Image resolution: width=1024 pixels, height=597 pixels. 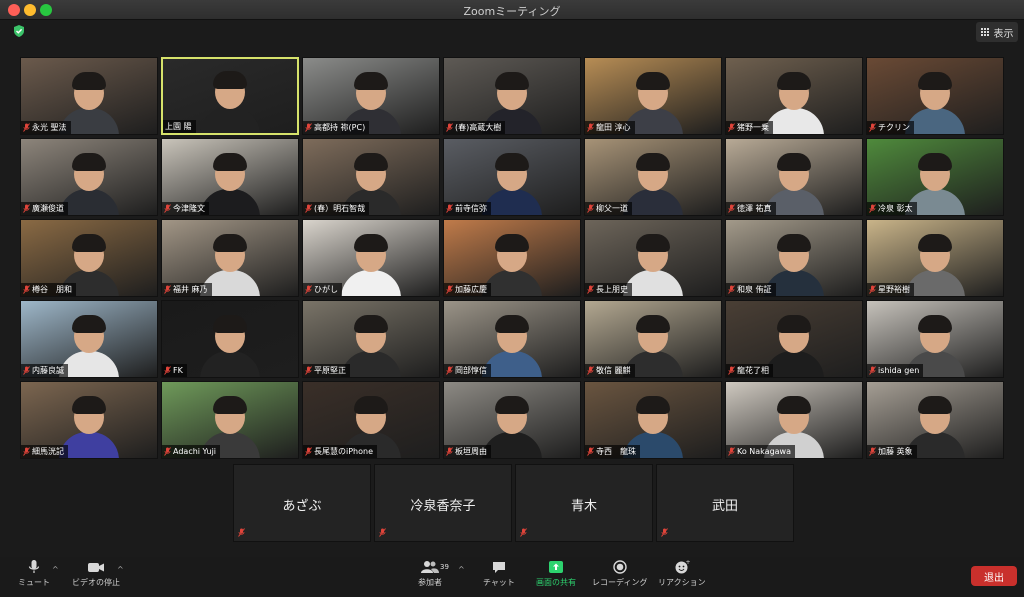 I want to click on participant-name-tag: 岡部惇信, so click(x=467, y=370).